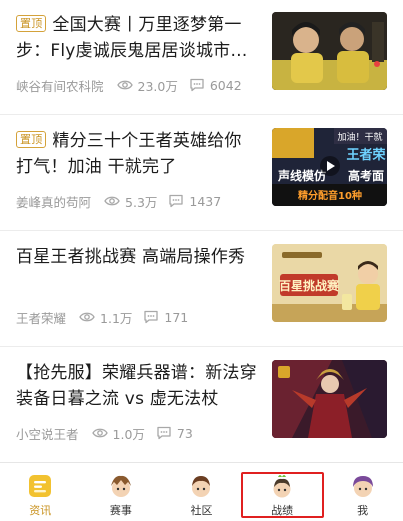  What do you see at coordinates (40, 510) in the screenshot?
I see `tab-label: 资讯` at bounding box center [40, 510].